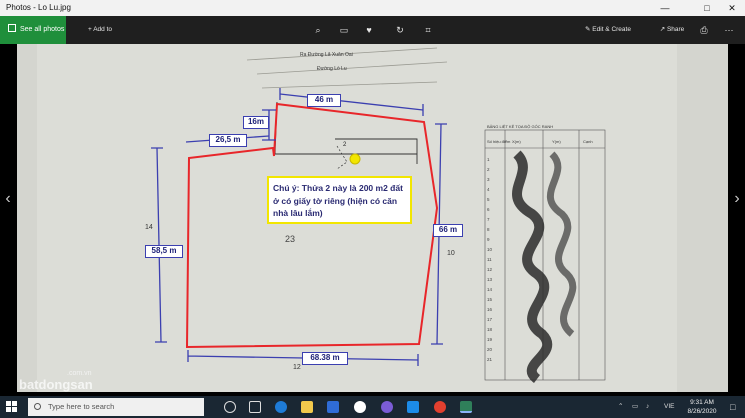 The height and width of the screenshot is (418, 745). Describe the element at coordinates (428, 30) in the screenshot. I see `crop-icon: ⌗` at that location.